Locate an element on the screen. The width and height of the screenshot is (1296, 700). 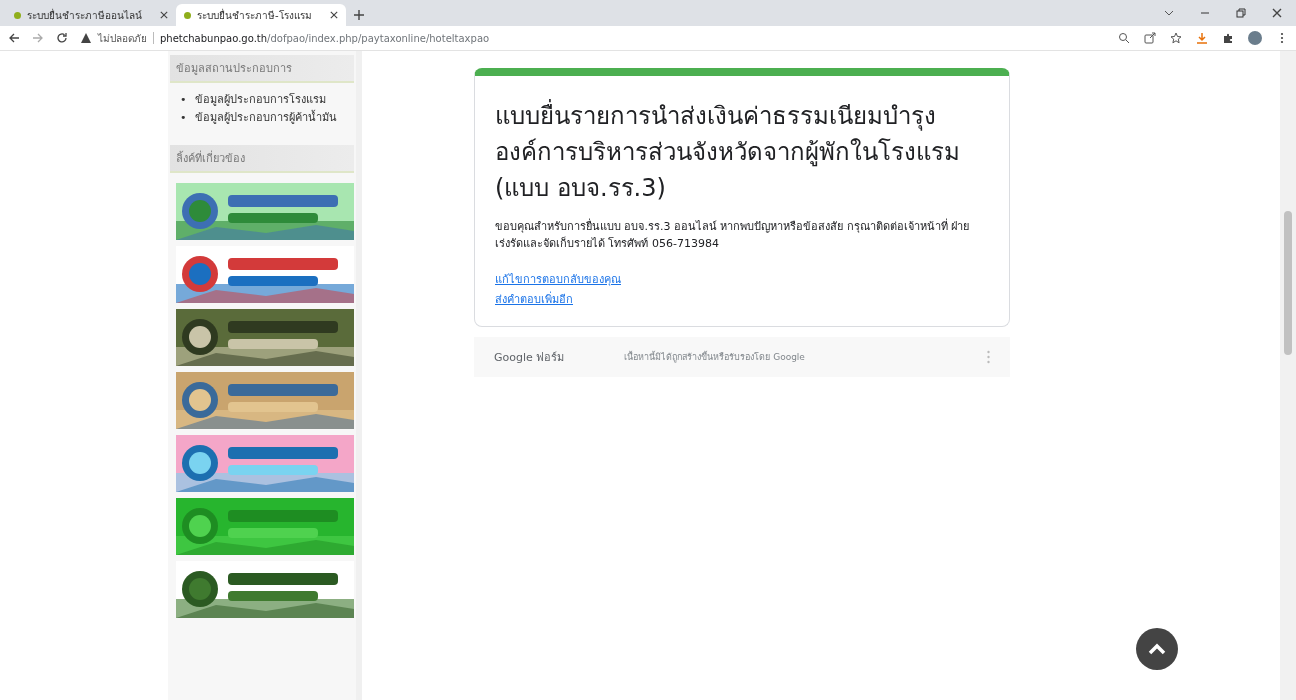
disclaimer-text: เนื้อหานี้มิได้ถูกสร้างขึ้นหรือรับรองโดย Google is located at coordinates (714, 357).